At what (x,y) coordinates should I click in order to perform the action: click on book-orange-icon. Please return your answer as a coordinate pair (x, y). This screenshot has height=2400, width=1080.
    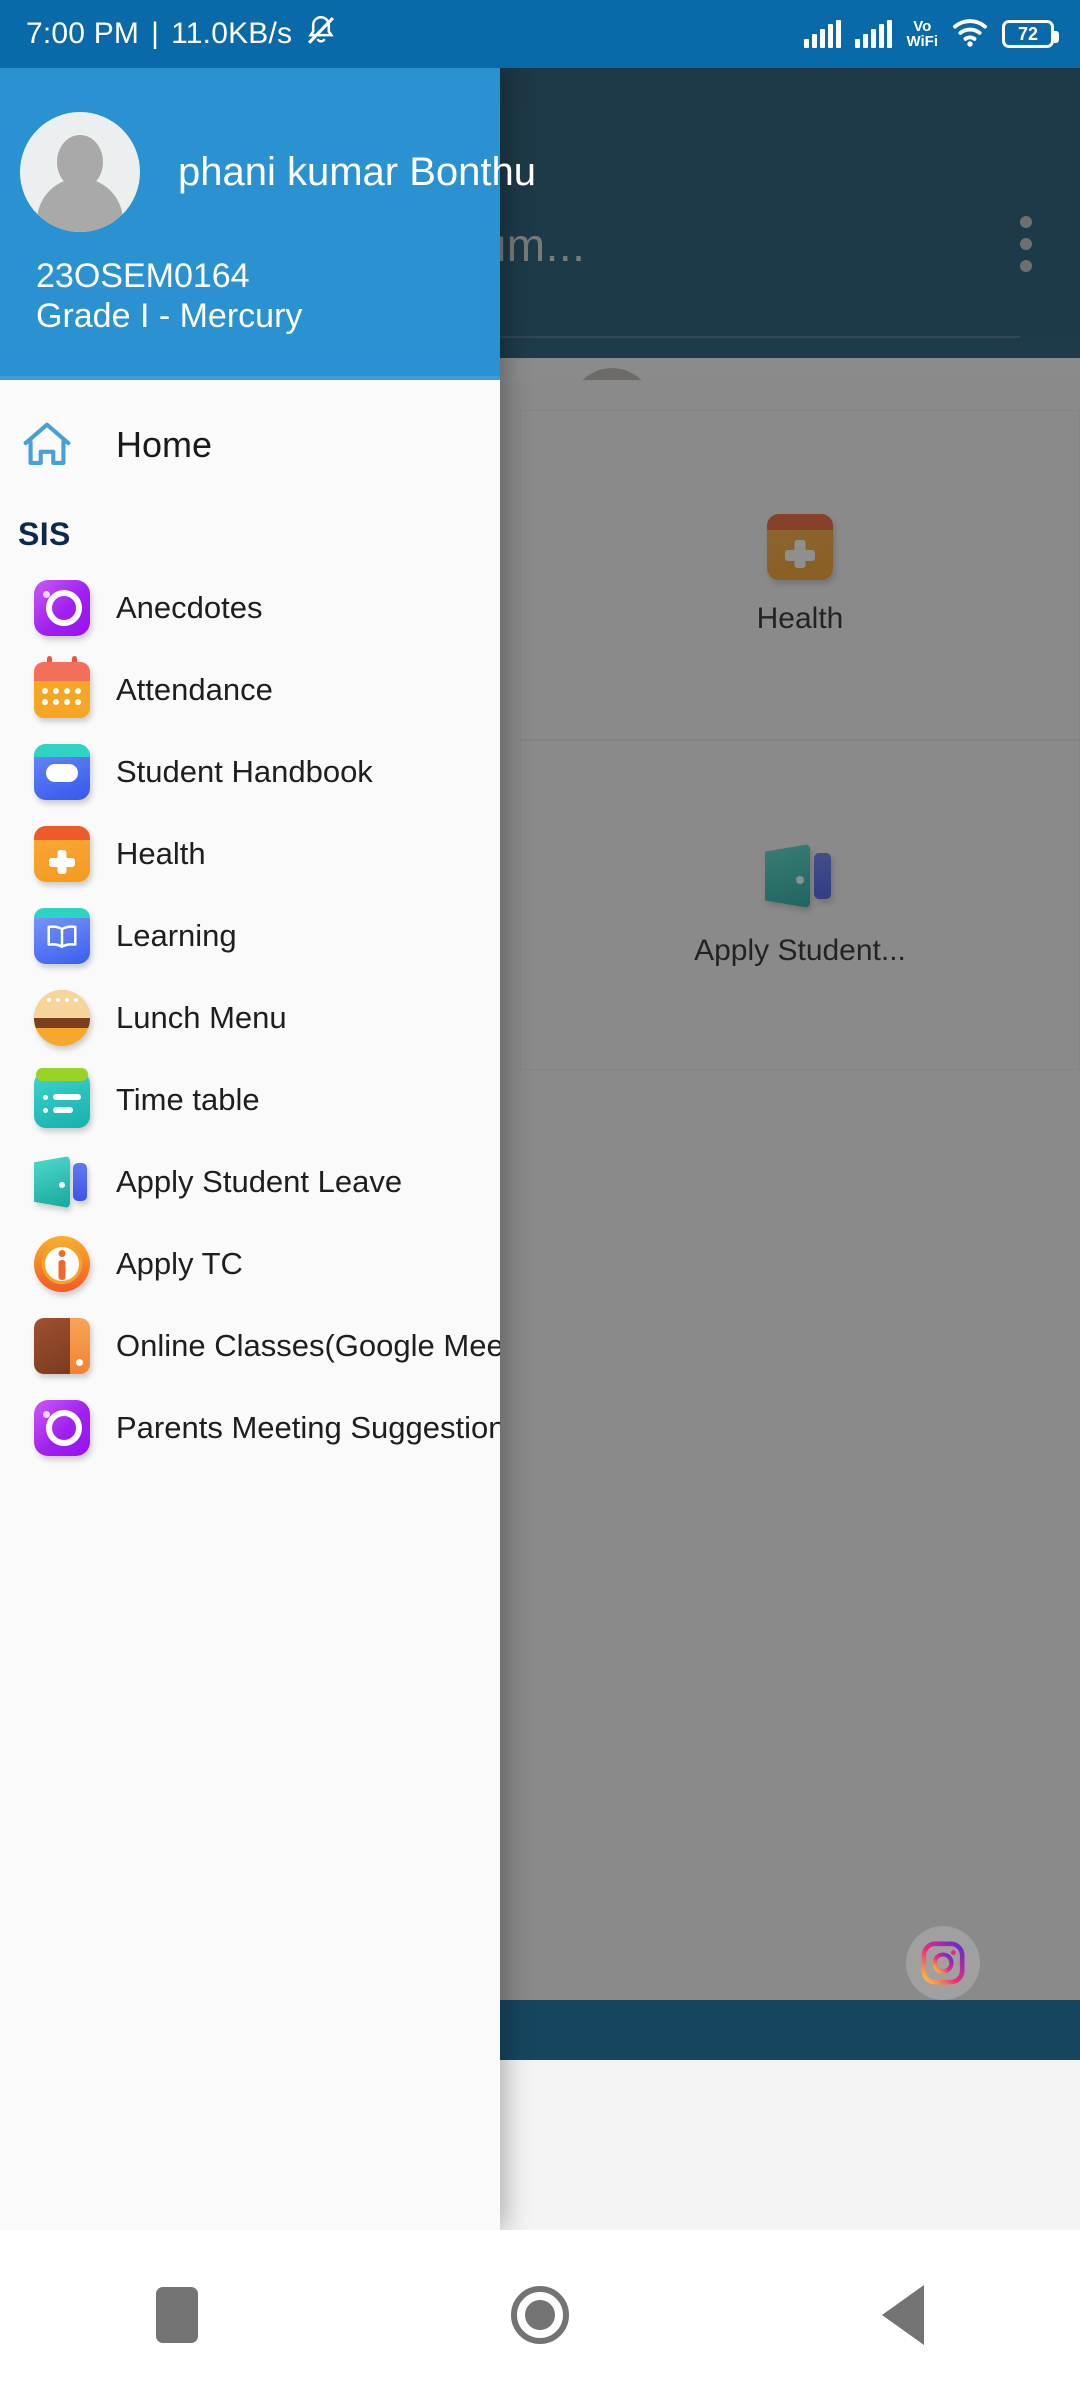
    Looking at the image, I should click on (62, 1346).